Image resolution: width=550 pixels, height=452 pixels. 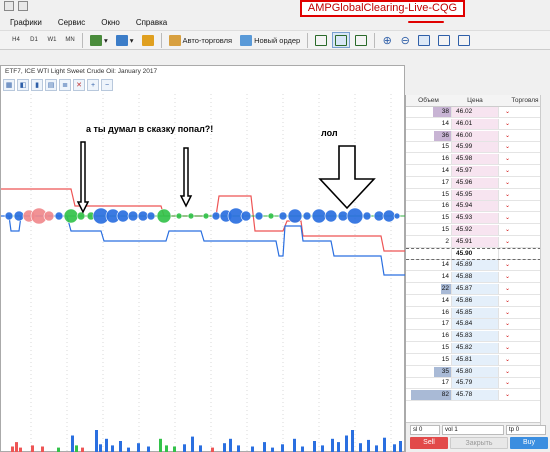 What do you see at coordinates (475, 312) in the screenshot?
I see `dom-price-cell: 45.85` at bounding box center [475, 312].